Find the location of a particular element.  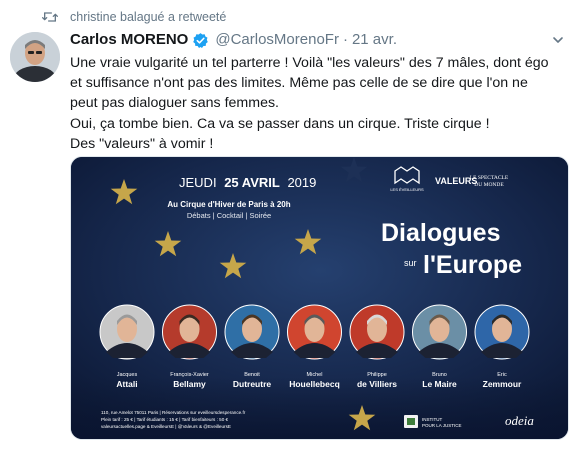

poster-program: Débats | Cocktail | Soirée is located at coordinates (229, 215).